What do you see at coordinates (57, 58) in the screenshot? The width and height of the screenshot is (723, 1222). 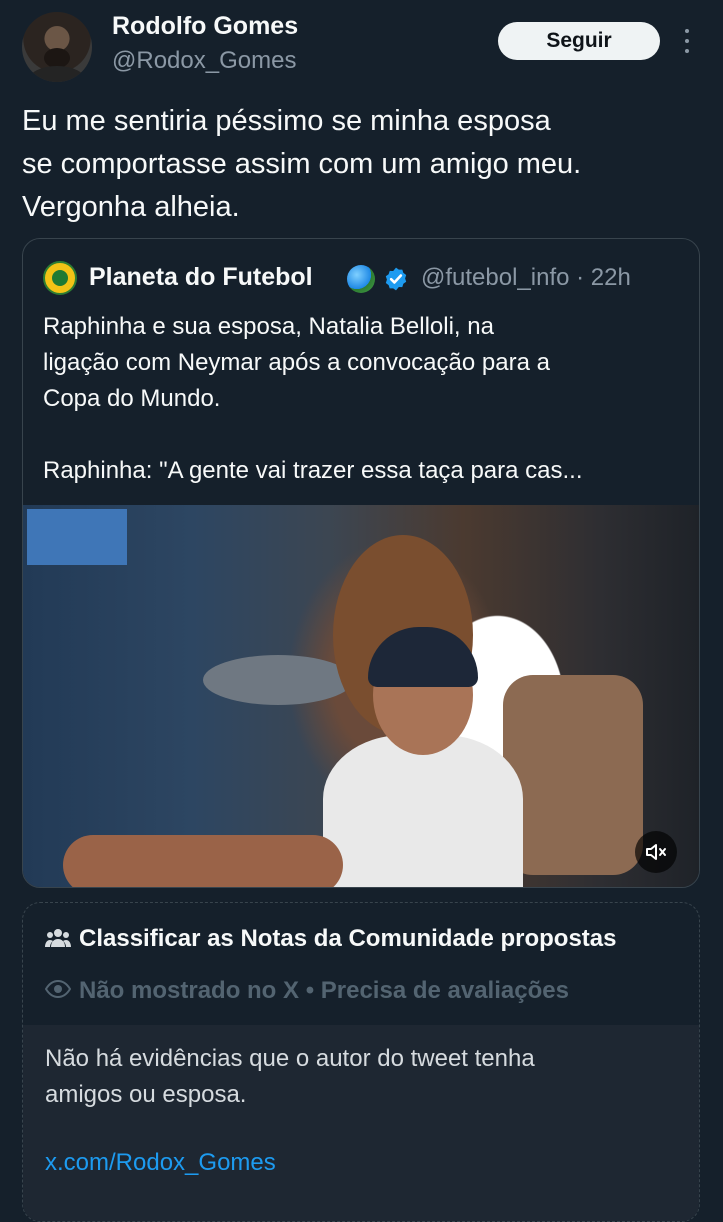 I see `avatar-beard` at bounding box center [57, 58].